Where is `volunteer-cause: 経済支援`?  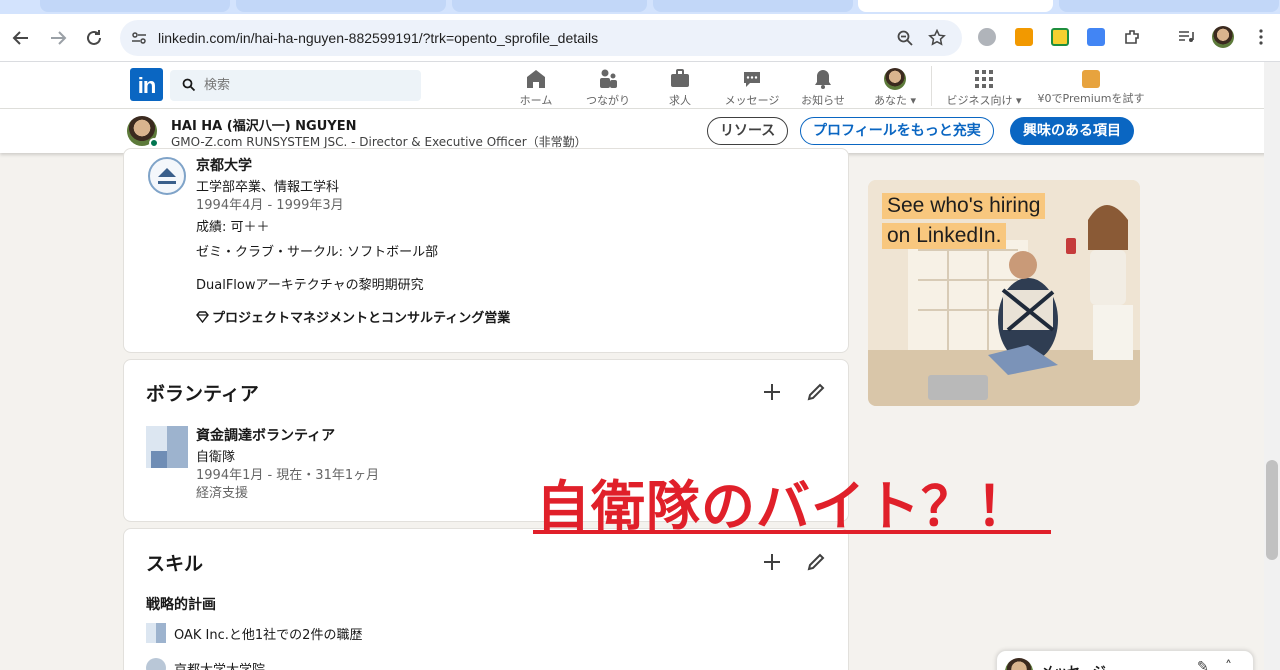 volunteer-cause: 経済支援 is located at coordinates (222, 493).